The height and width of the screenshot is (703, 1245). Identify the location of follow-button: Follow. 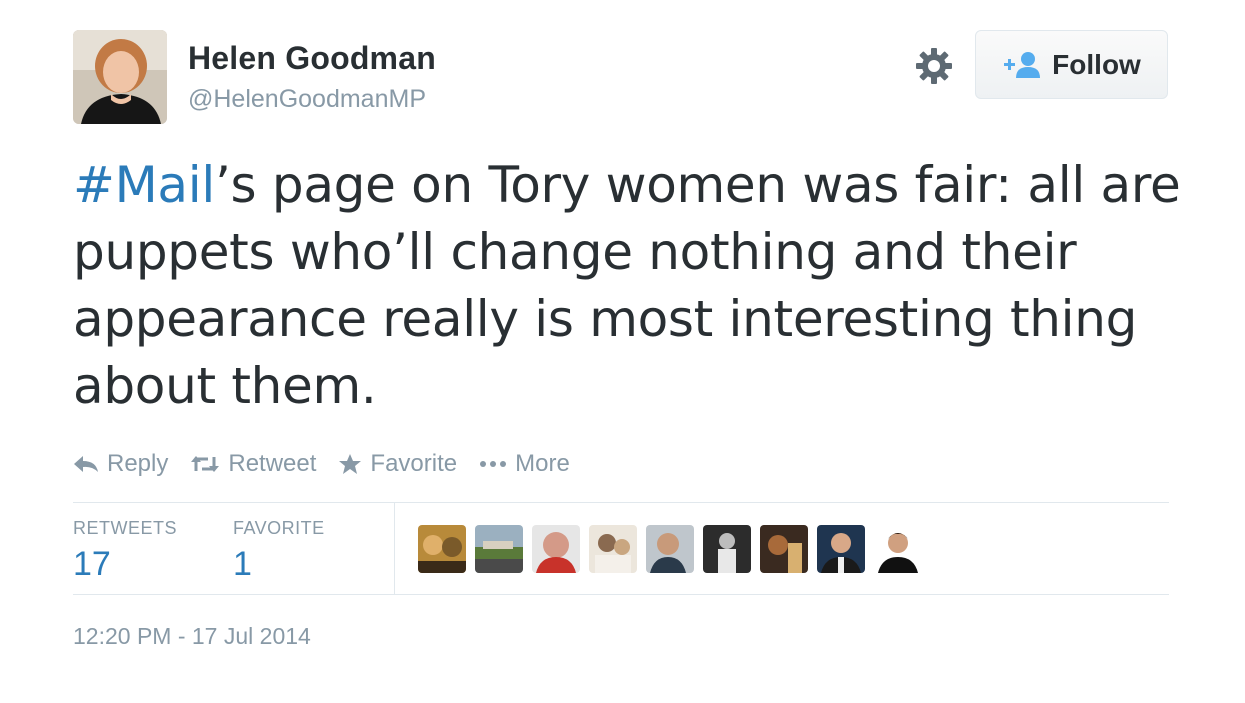
(1071, 64).